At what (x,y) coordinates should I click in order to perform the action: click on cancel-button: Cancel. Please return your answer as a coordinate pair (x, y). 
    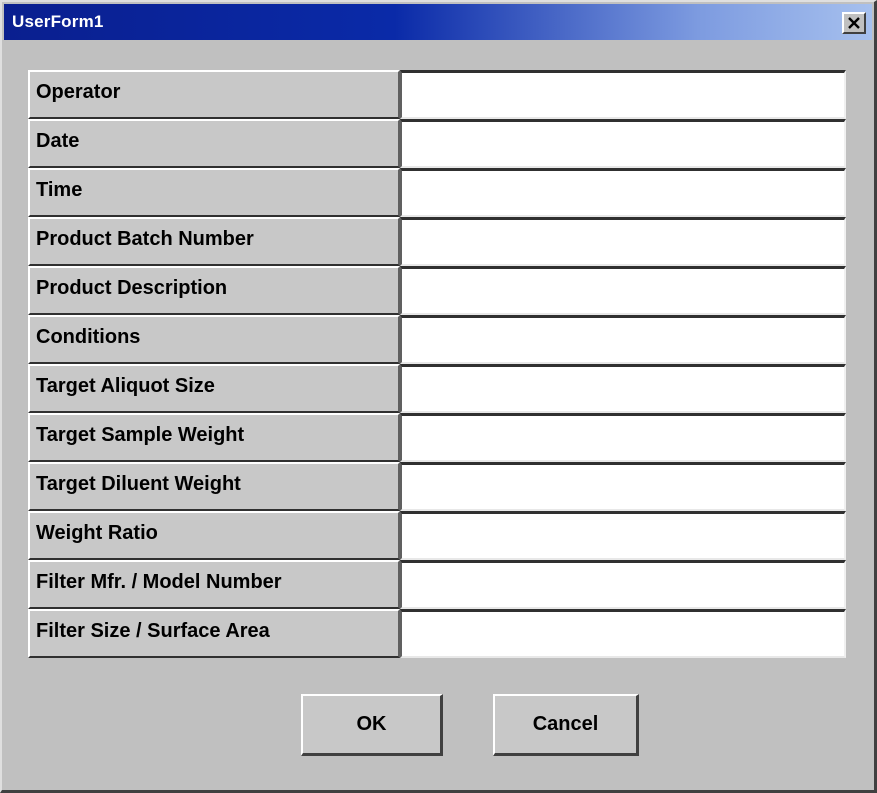
    Looking at the image, I should click on (566, 725).